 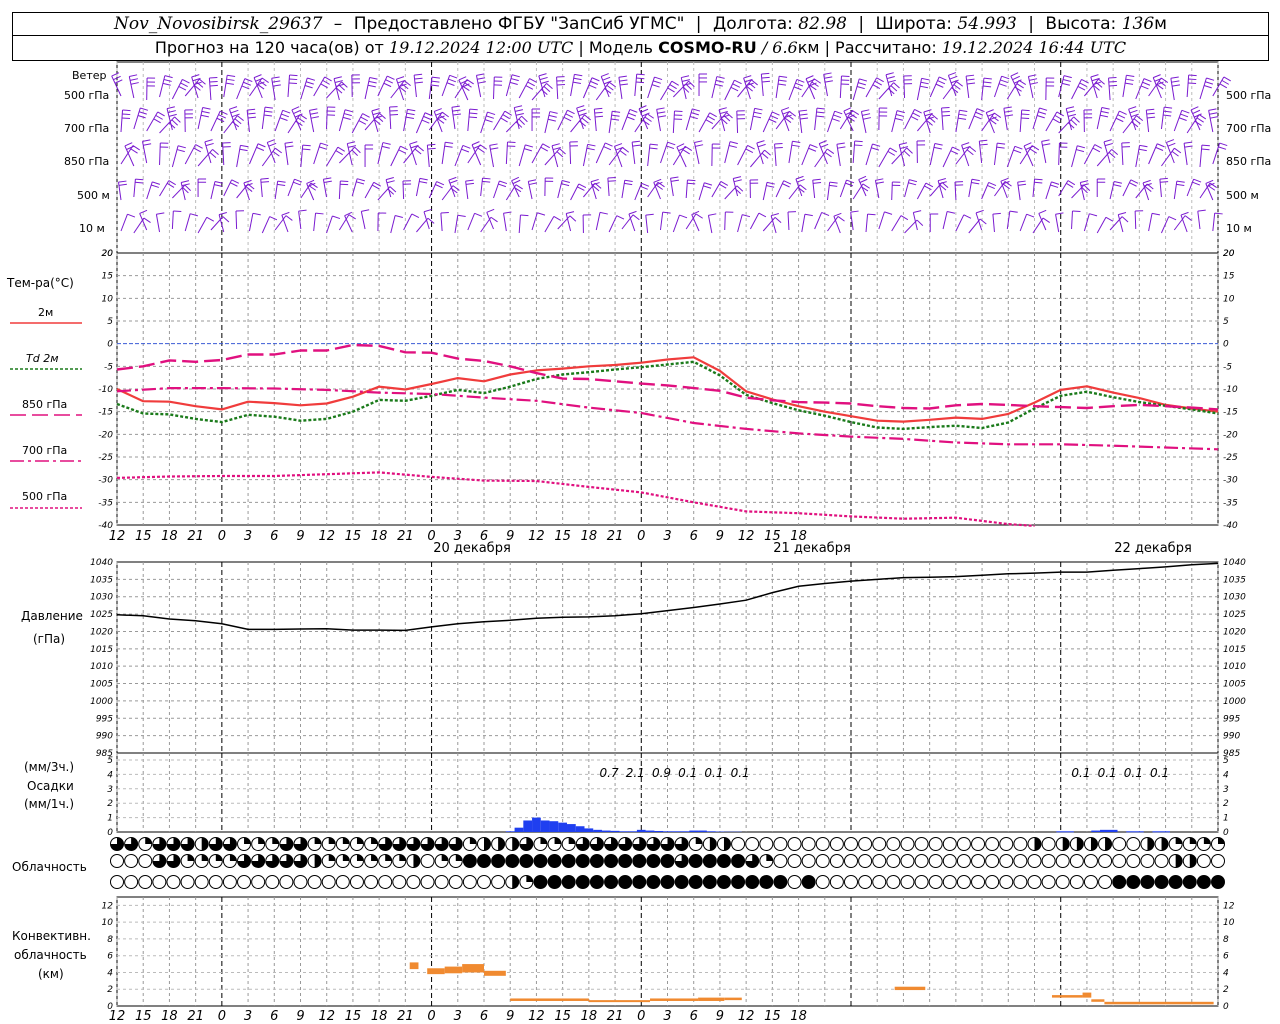 I want to click on wind-axis-20-left: 20, so click(x=108, y=254).